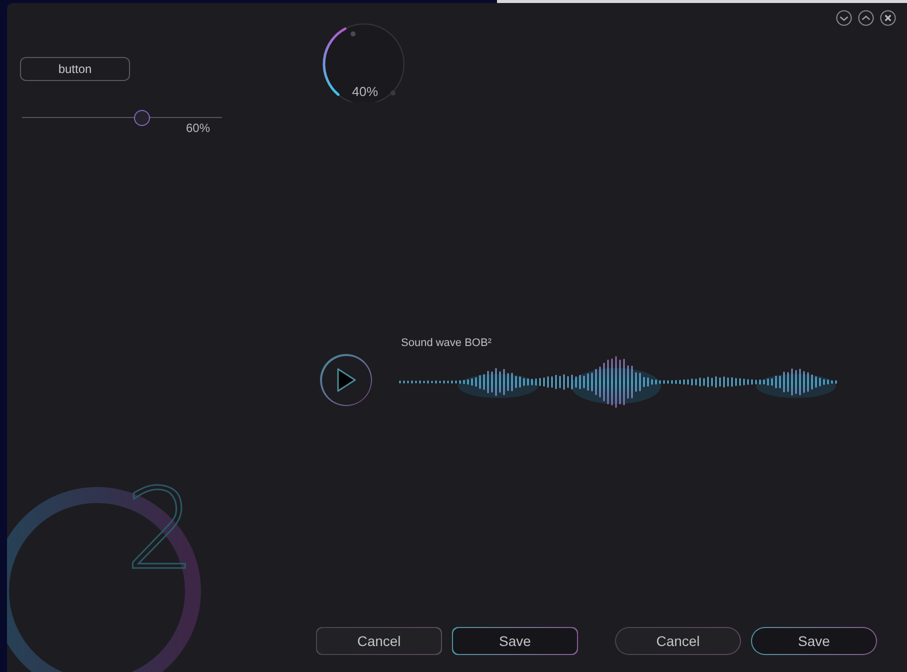 The height and width of the screenshot is (672, 907). Describe the element at coordinates (844, 18) in the screenshot. I see `chevron-down-icon` at that location.